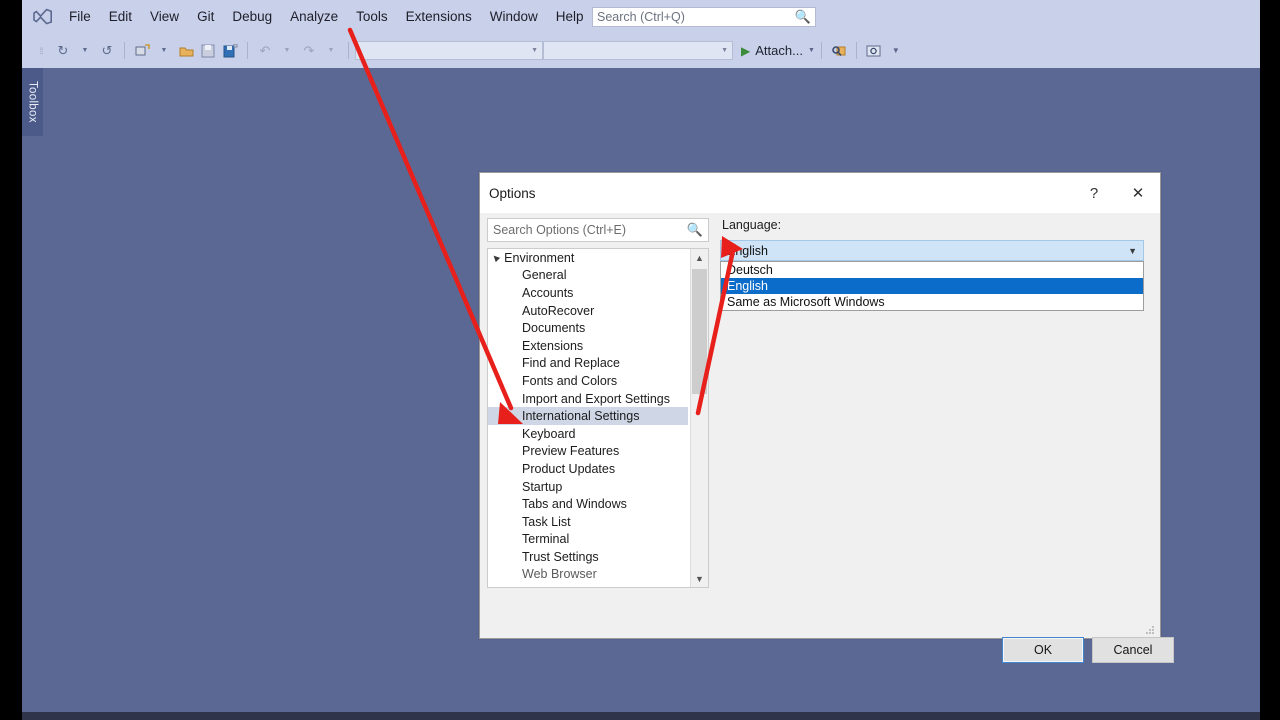 The width and height of the screenshot is (1280, 720). What do you see at coordinates (896, 51) in the screenshot?
I see `toolbar-overflow-icon: ▼` at bounding box center [896, 51].